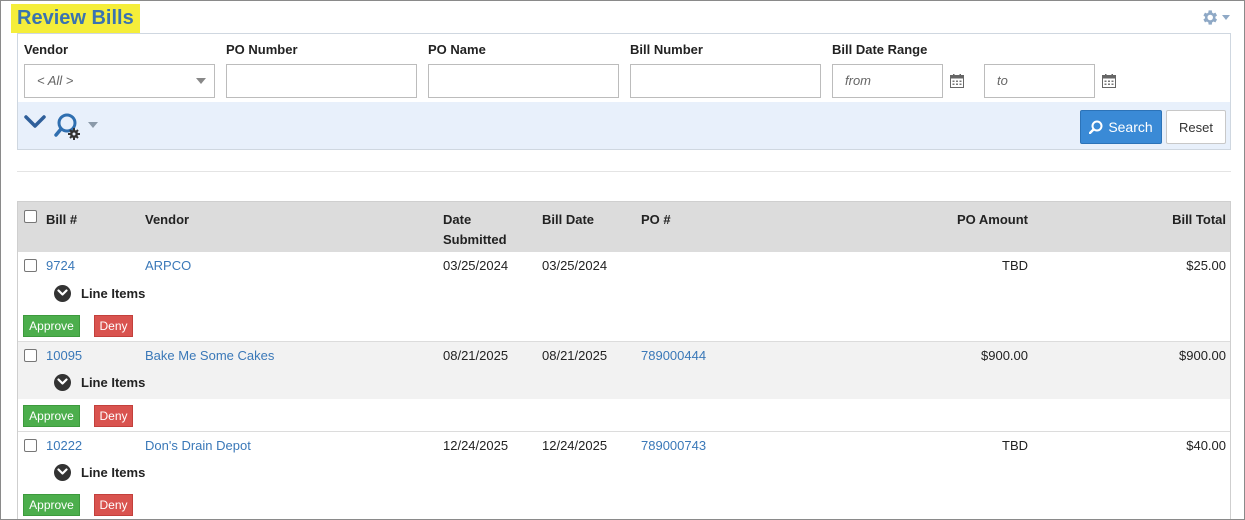 This screenshot has height=520, width=1245. I want to click on column-header-date-submitted-line1: Date, so click(457, 219).